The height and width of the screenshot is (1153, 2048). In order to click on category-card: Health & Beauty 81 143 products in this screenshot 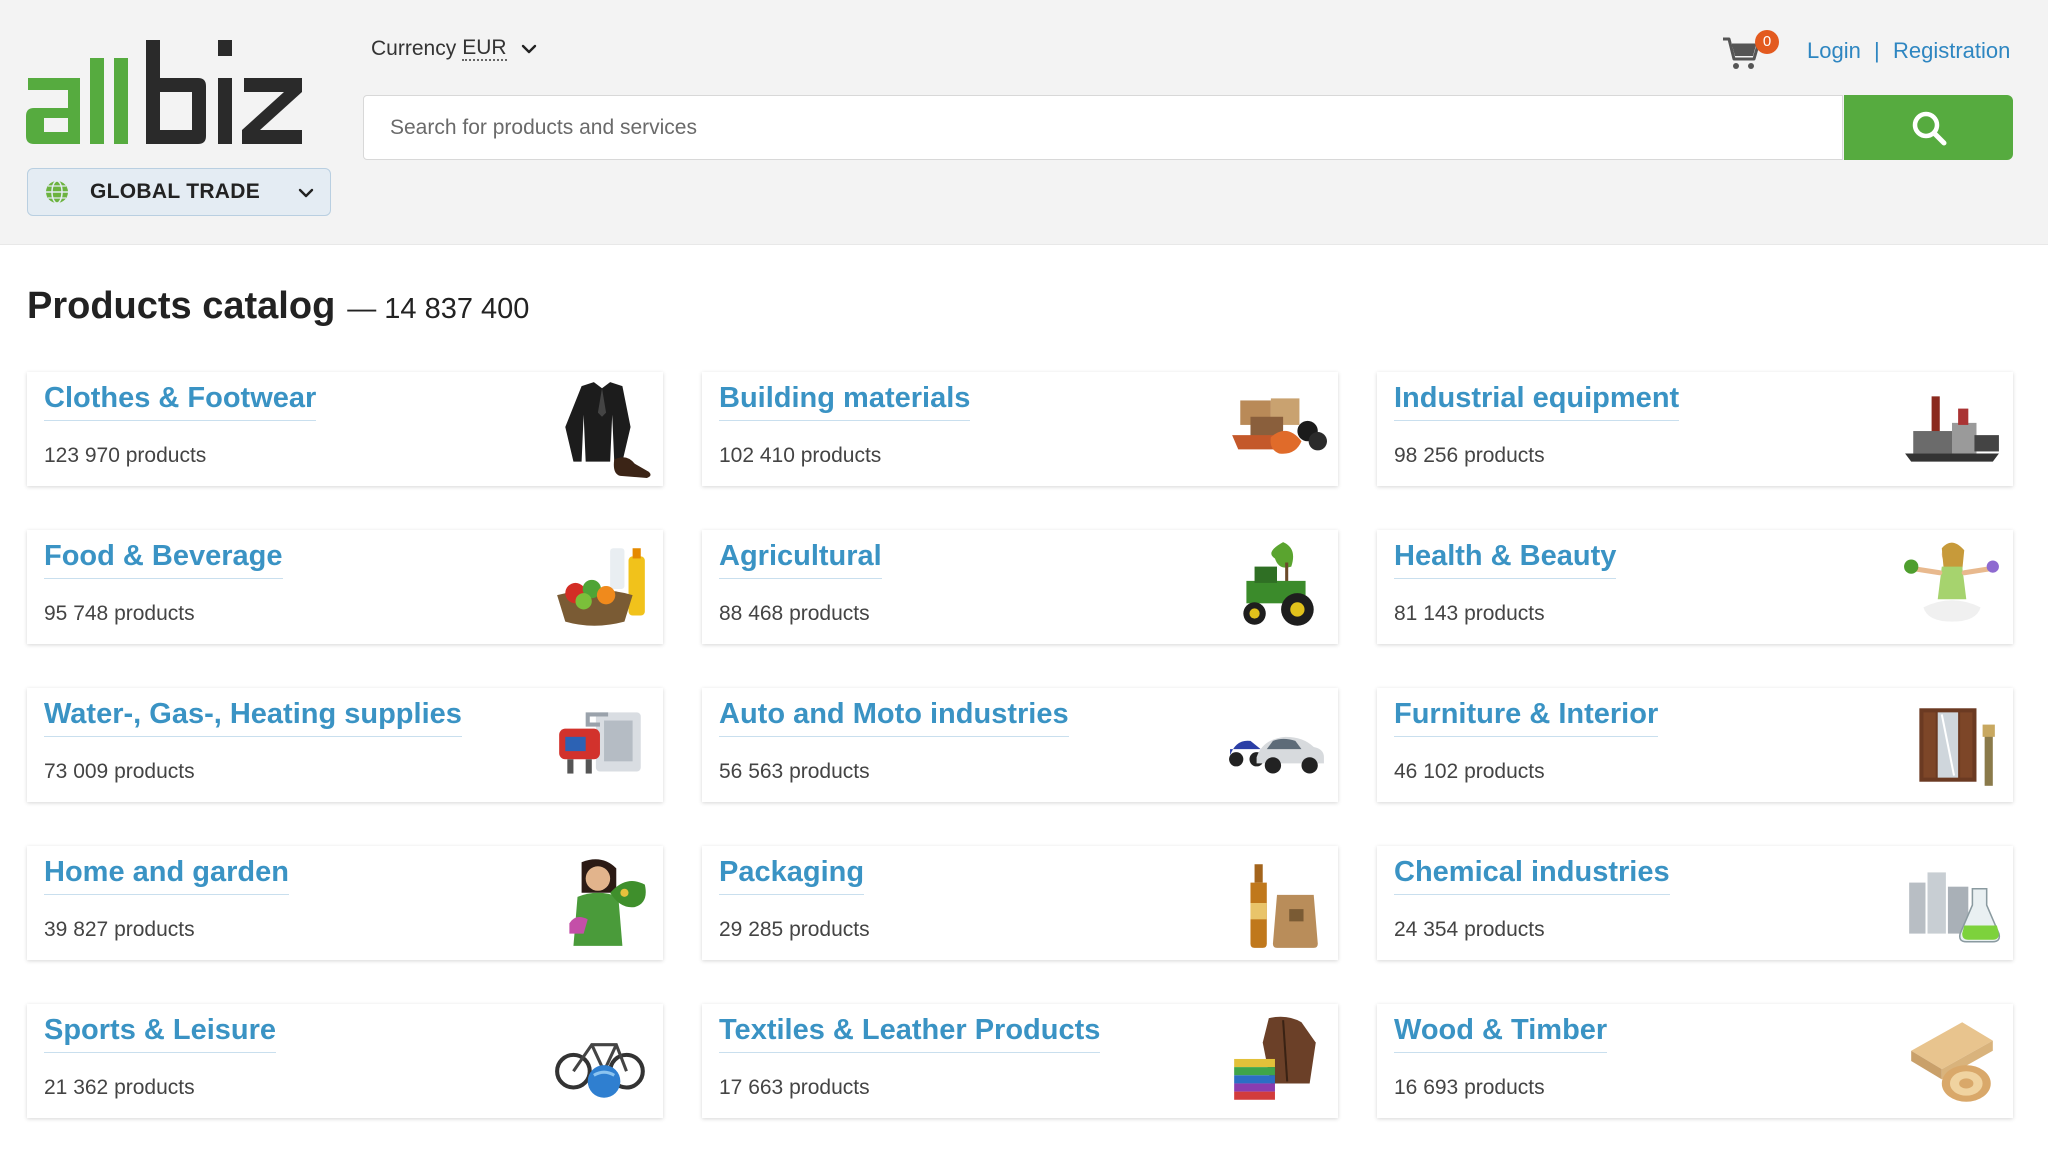, I will do `click(1695, 587)`.